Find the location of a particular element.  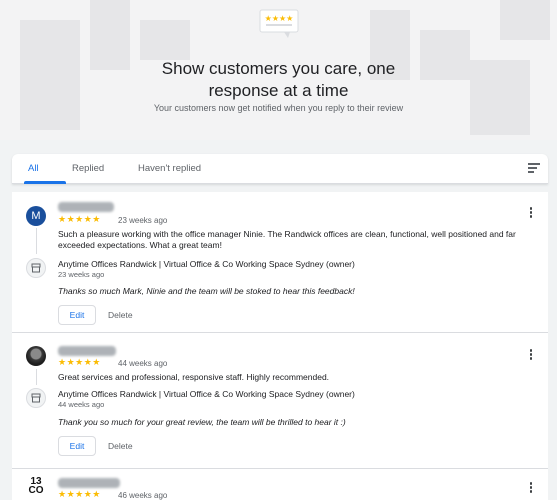

avatar: 13 CO is located at coordinates (36, 488).